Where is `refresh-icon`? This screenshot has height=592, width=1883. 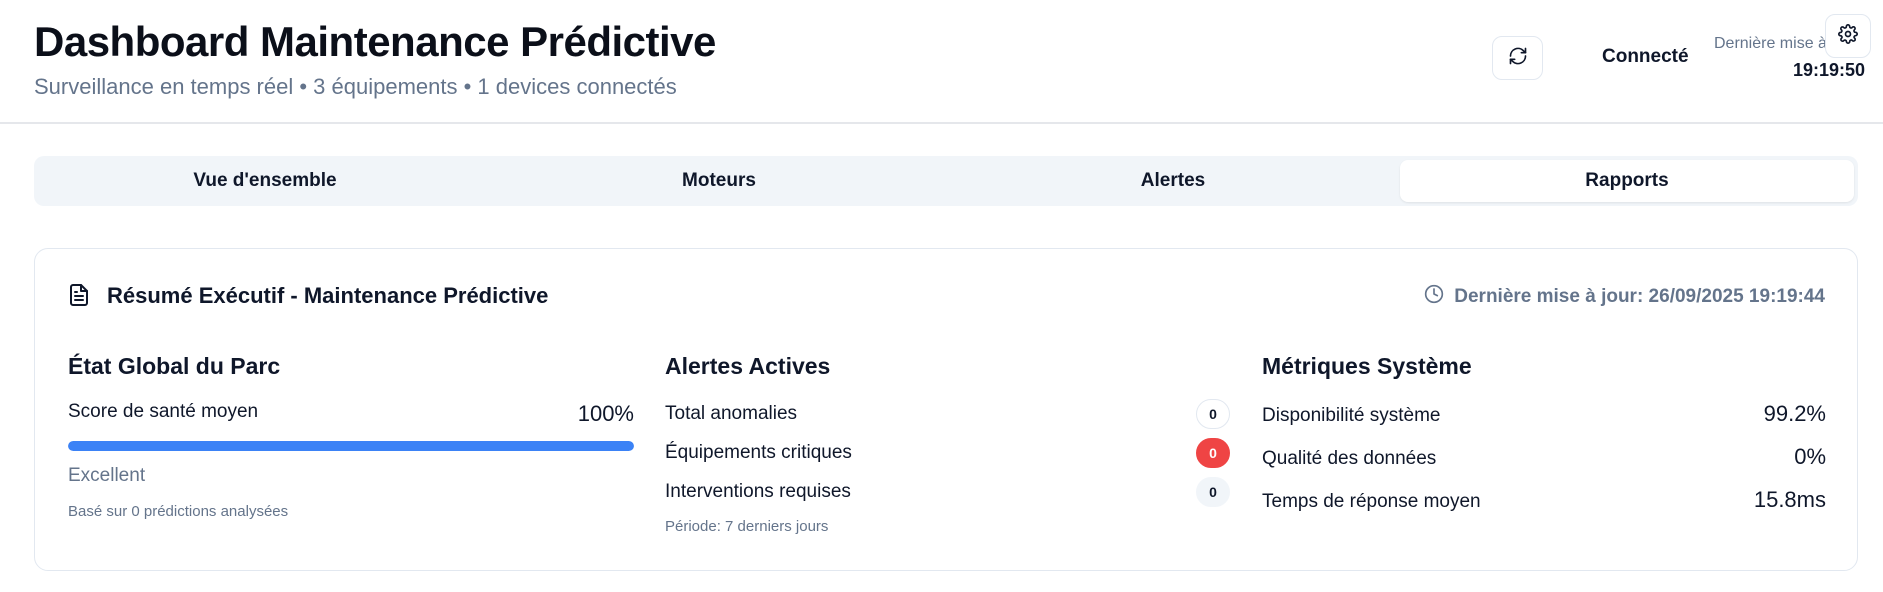
refresh-icon is located at coordinates (1518, 58).